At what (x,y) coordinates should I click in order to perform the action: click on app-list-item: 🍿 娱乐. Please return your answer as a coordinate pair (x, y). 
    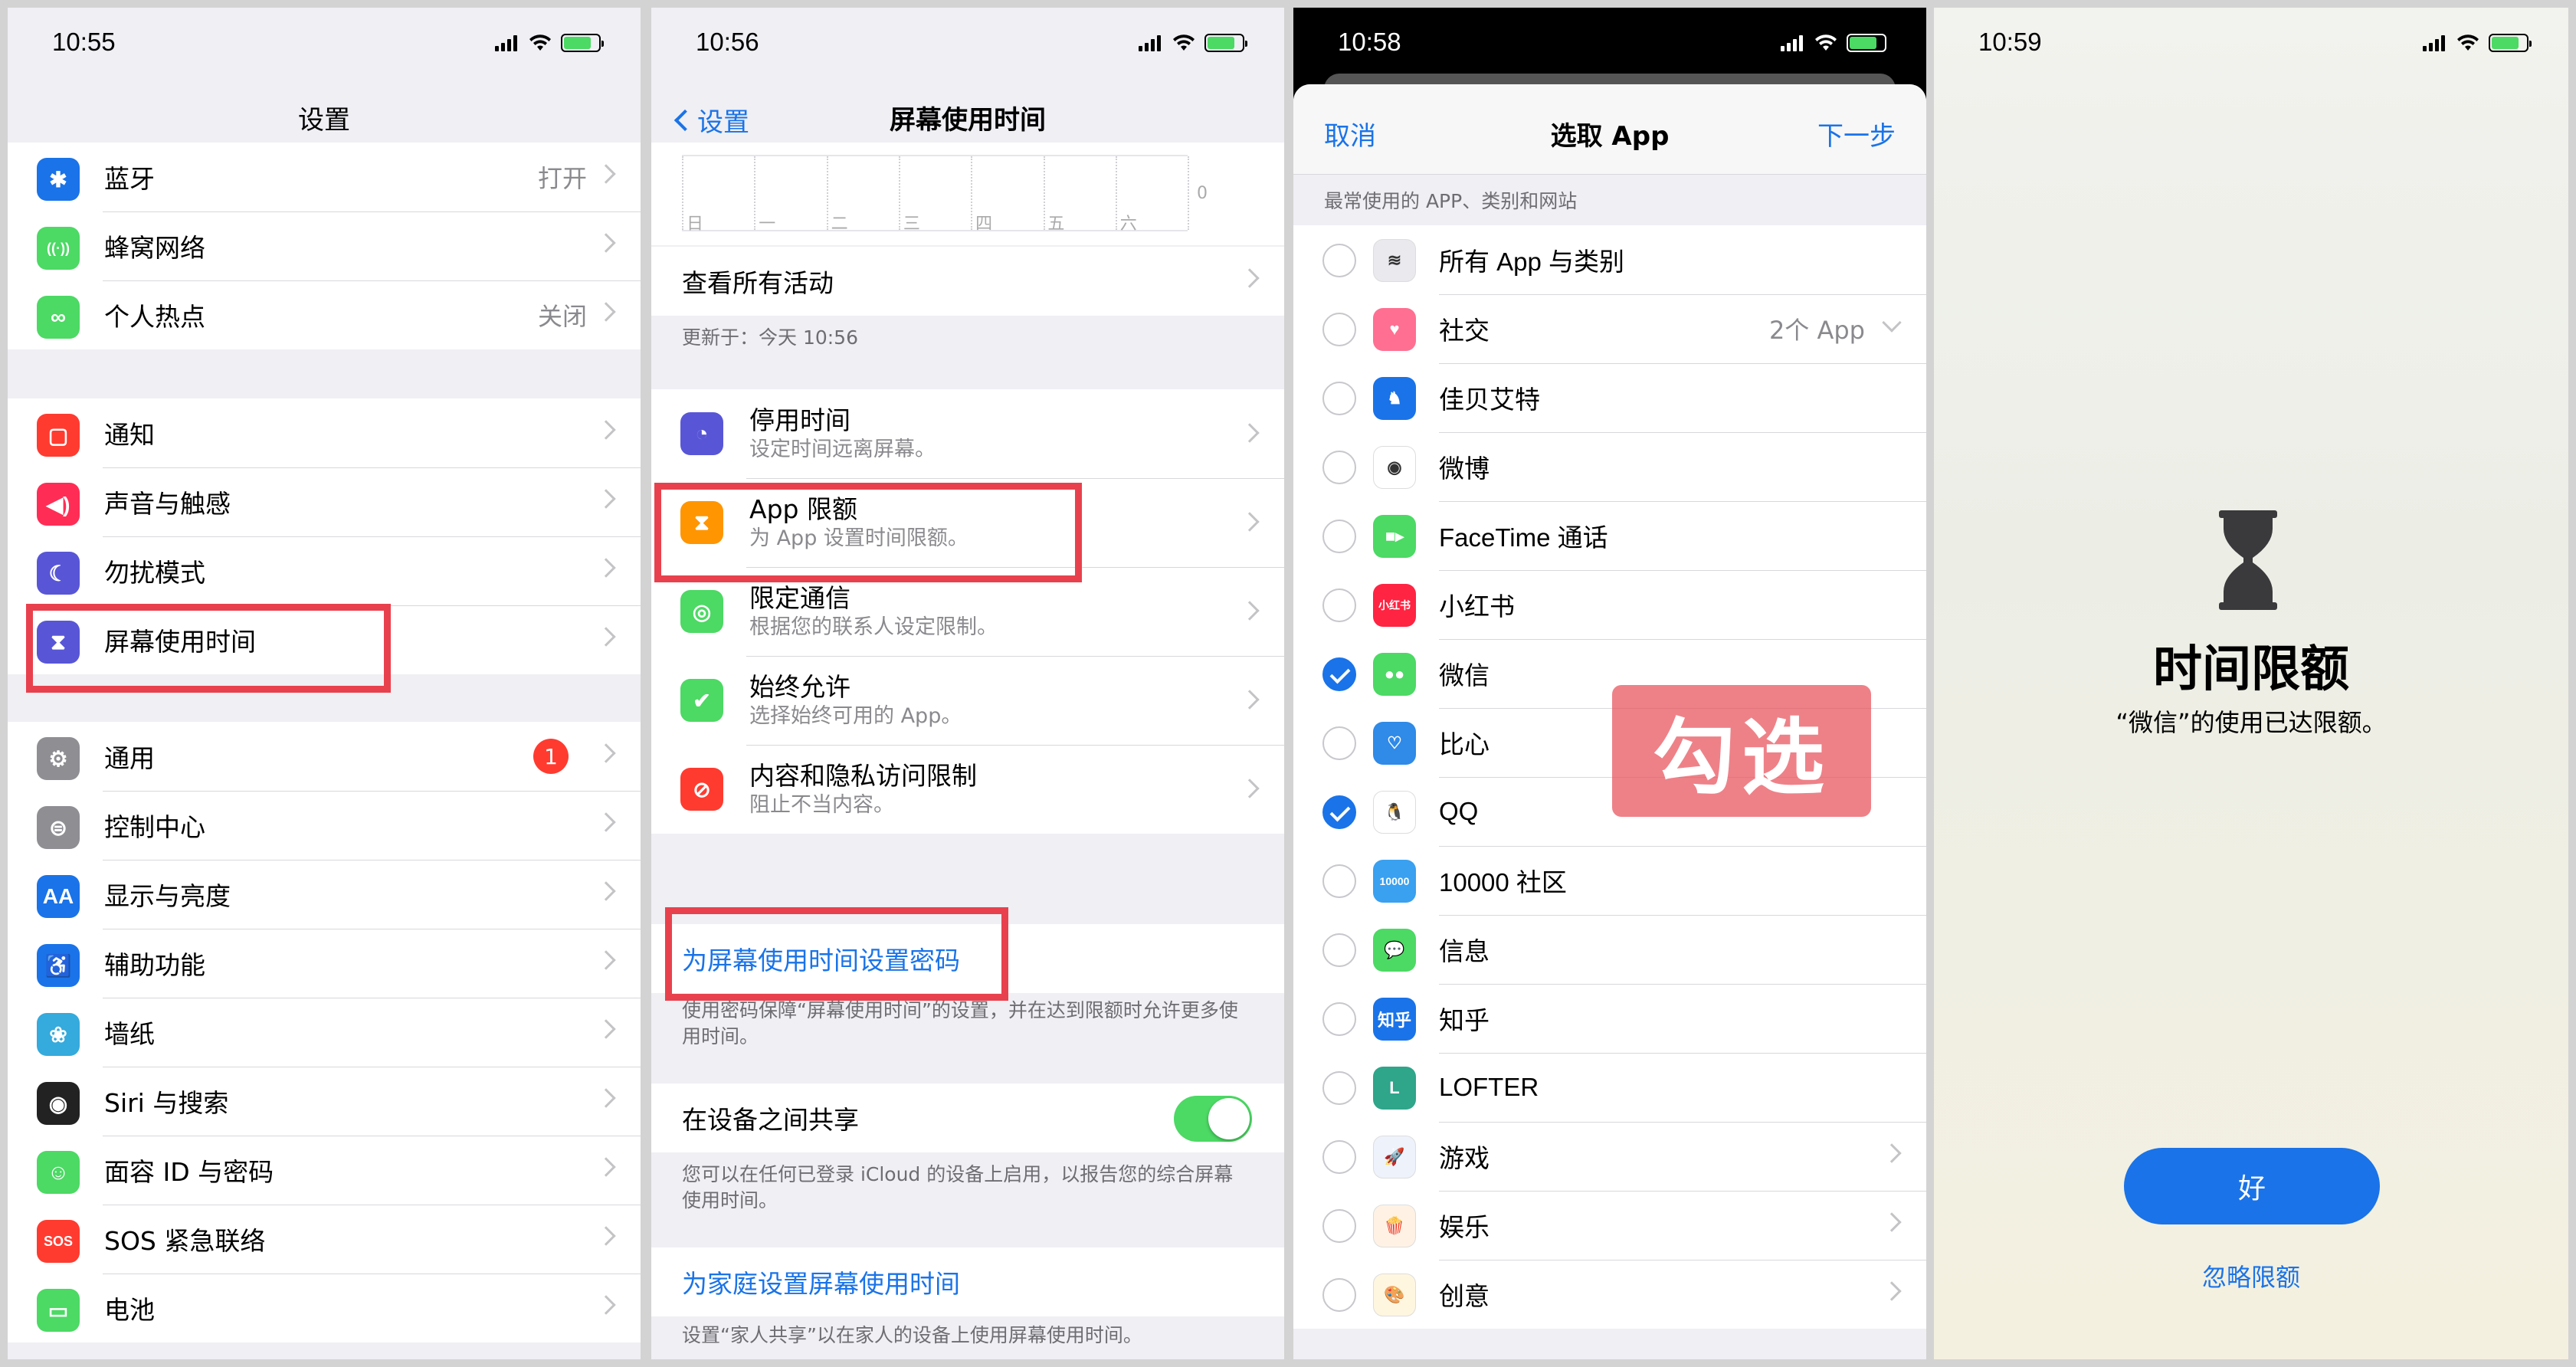
    Looking at the image, I should click on (1610, 1225).